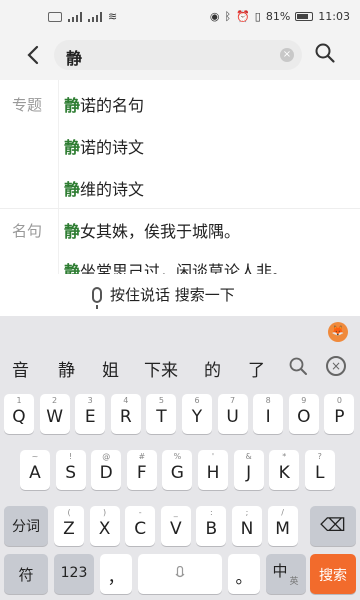  Describe the element at coordinates (69, 512) in the screenshot. I see `key-symbol: (` at that location.